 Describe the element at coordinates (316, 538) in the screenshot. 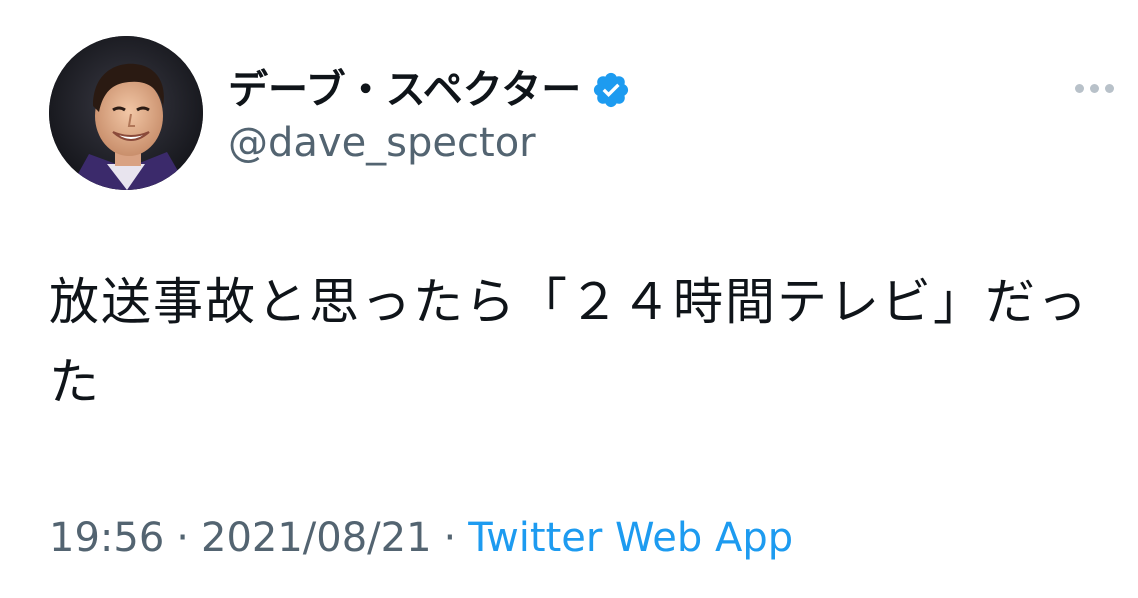

I see `tweet-date: 2021/08/21` at that location.